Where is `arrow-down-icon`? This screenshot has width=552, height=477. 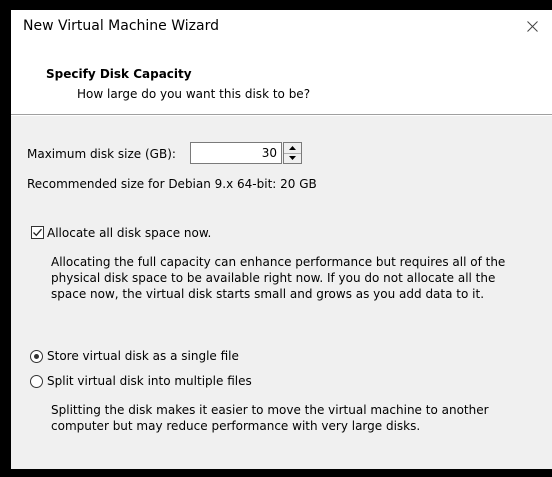 arrow-down-icon is located at coordinates (292, 158).